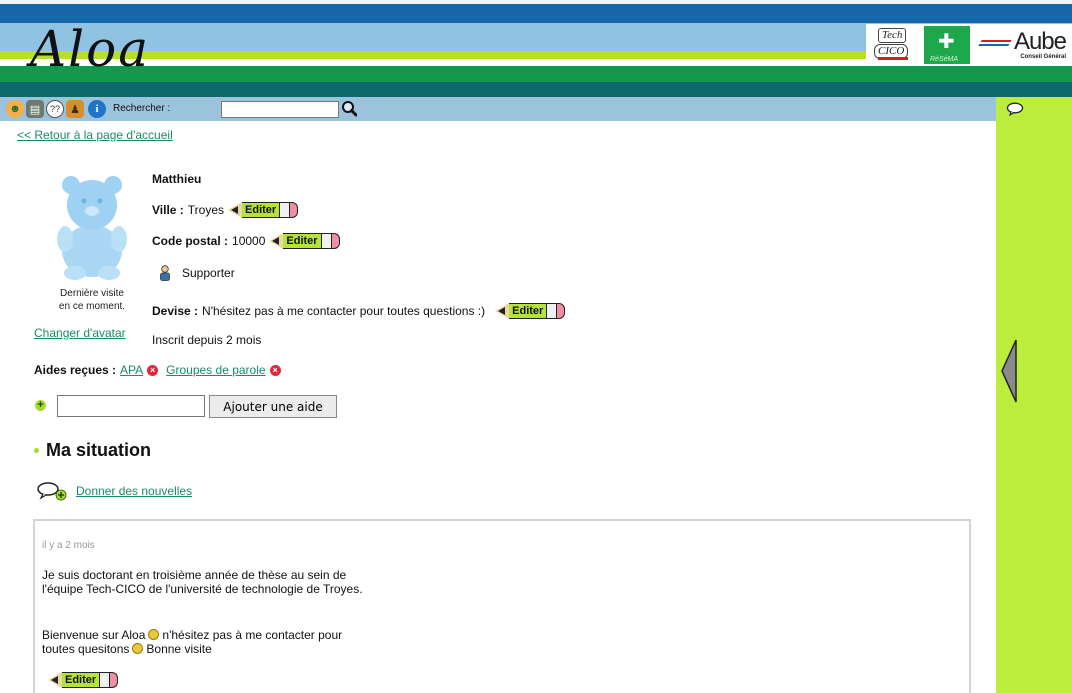 Image resolution: width=1072 pixels, height=693 pixels. I want to click on role-row: Supporter, so click(193, 273).